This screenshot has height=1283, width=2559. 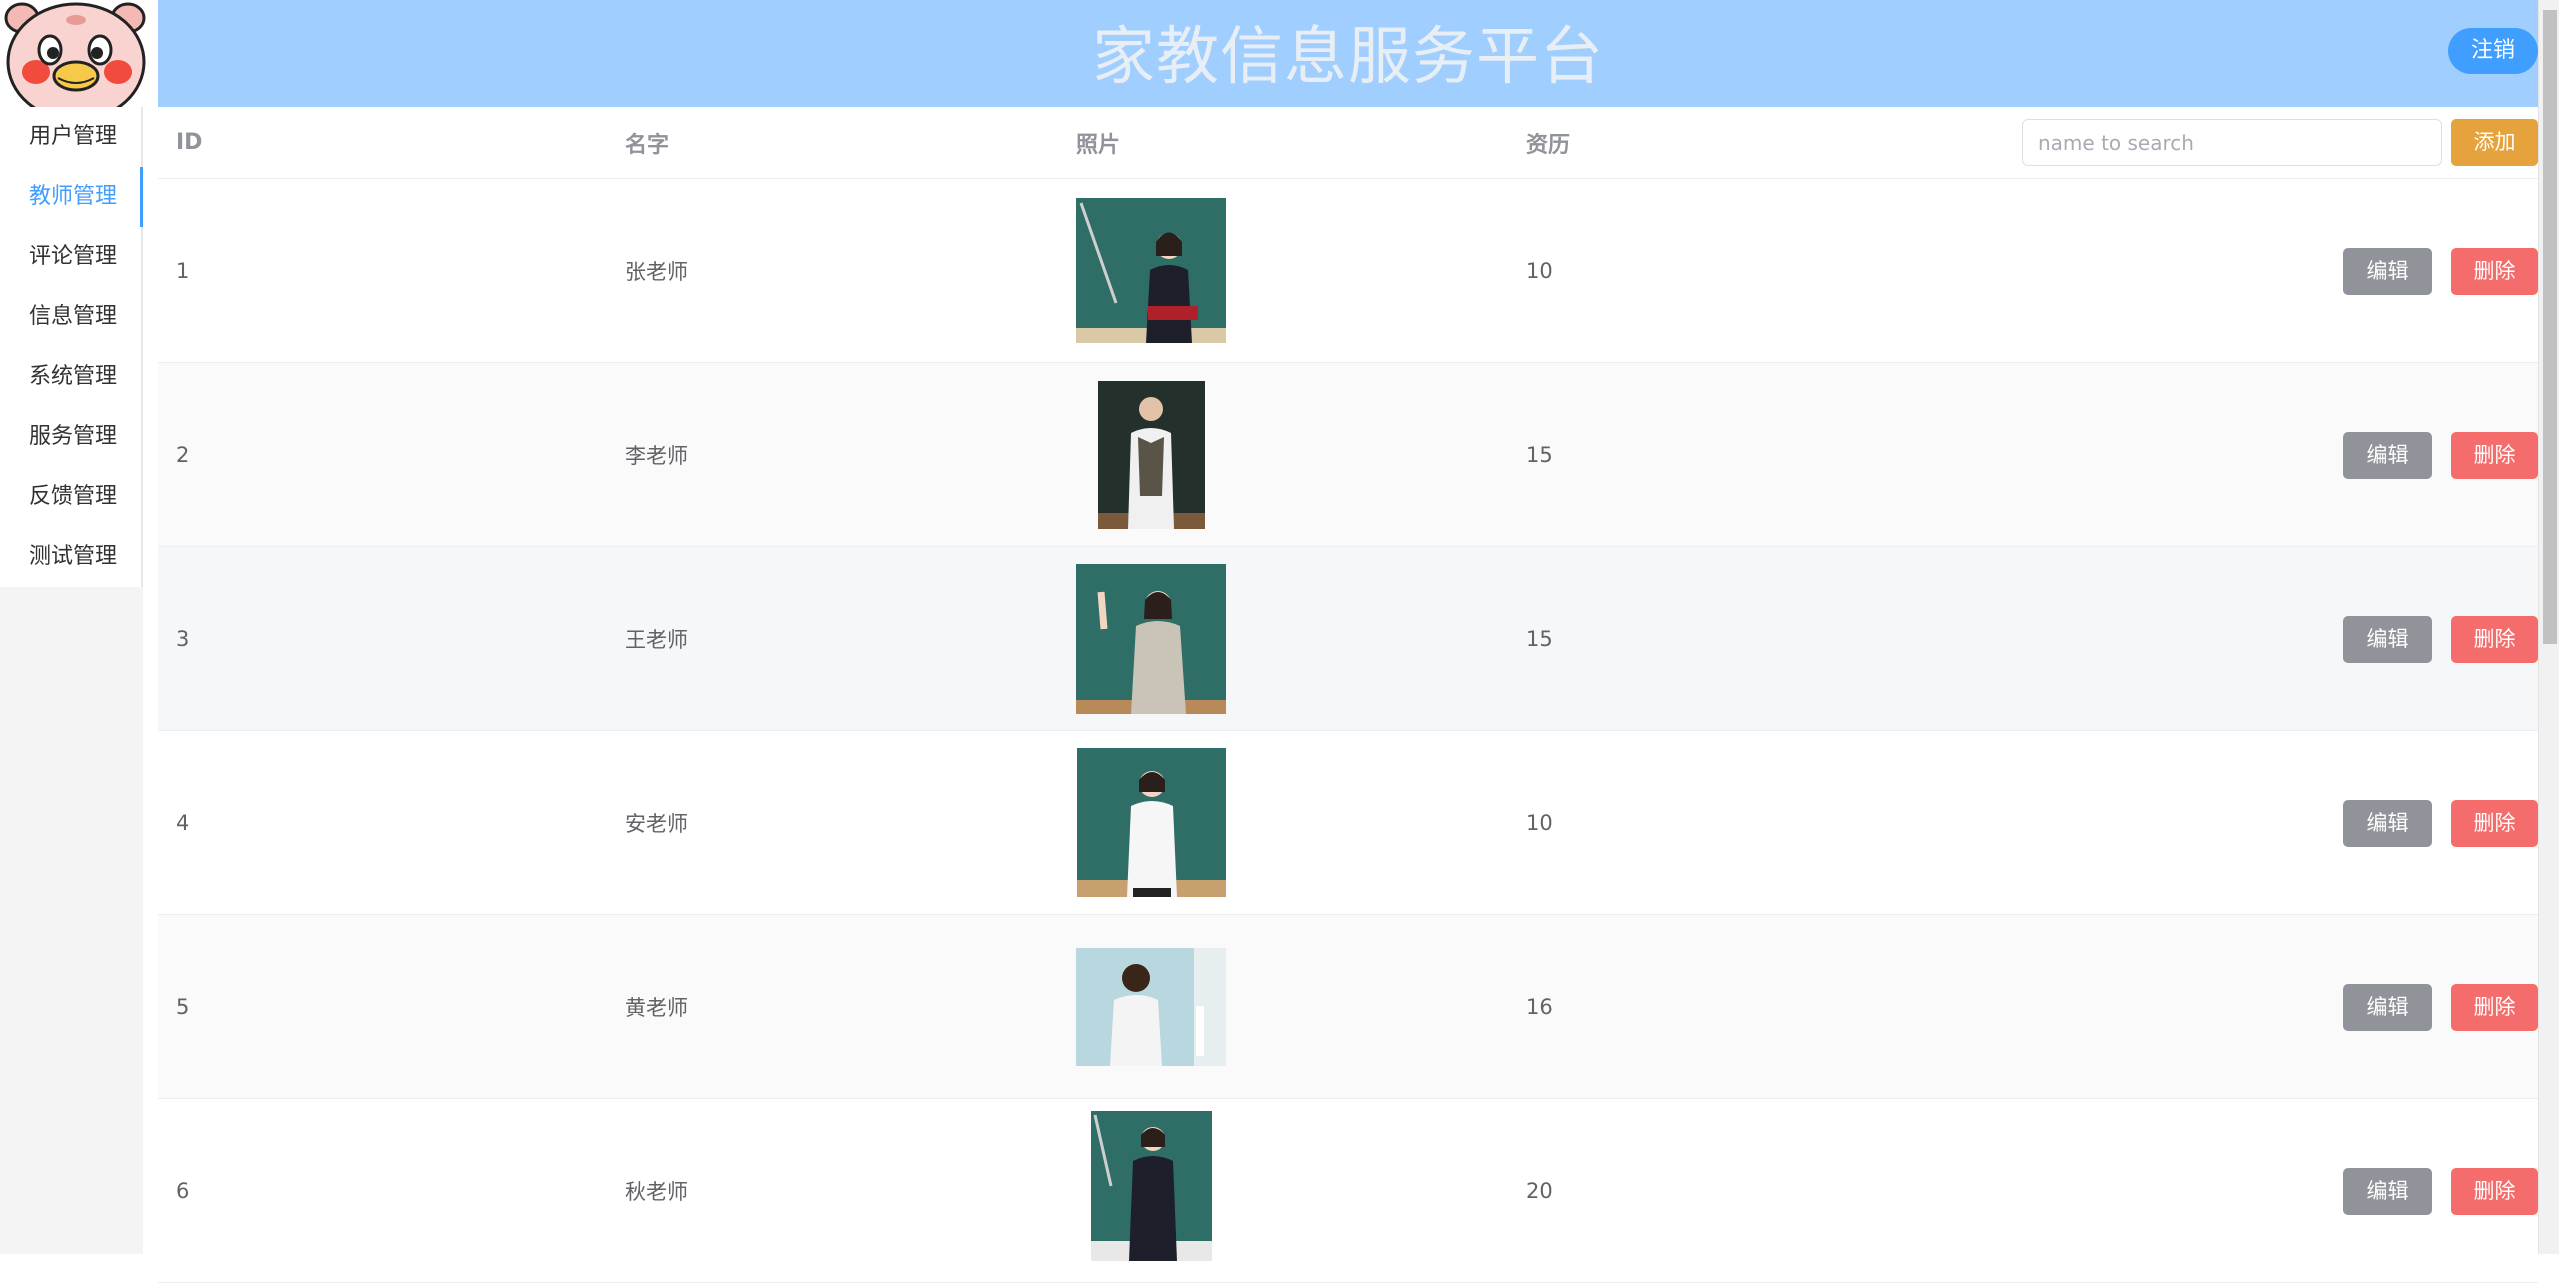 What do you see at coordinates (70, 257) in the screenshot?
I see `sidebar-item-comments: 评论管理` at bounding box center [70, 257].